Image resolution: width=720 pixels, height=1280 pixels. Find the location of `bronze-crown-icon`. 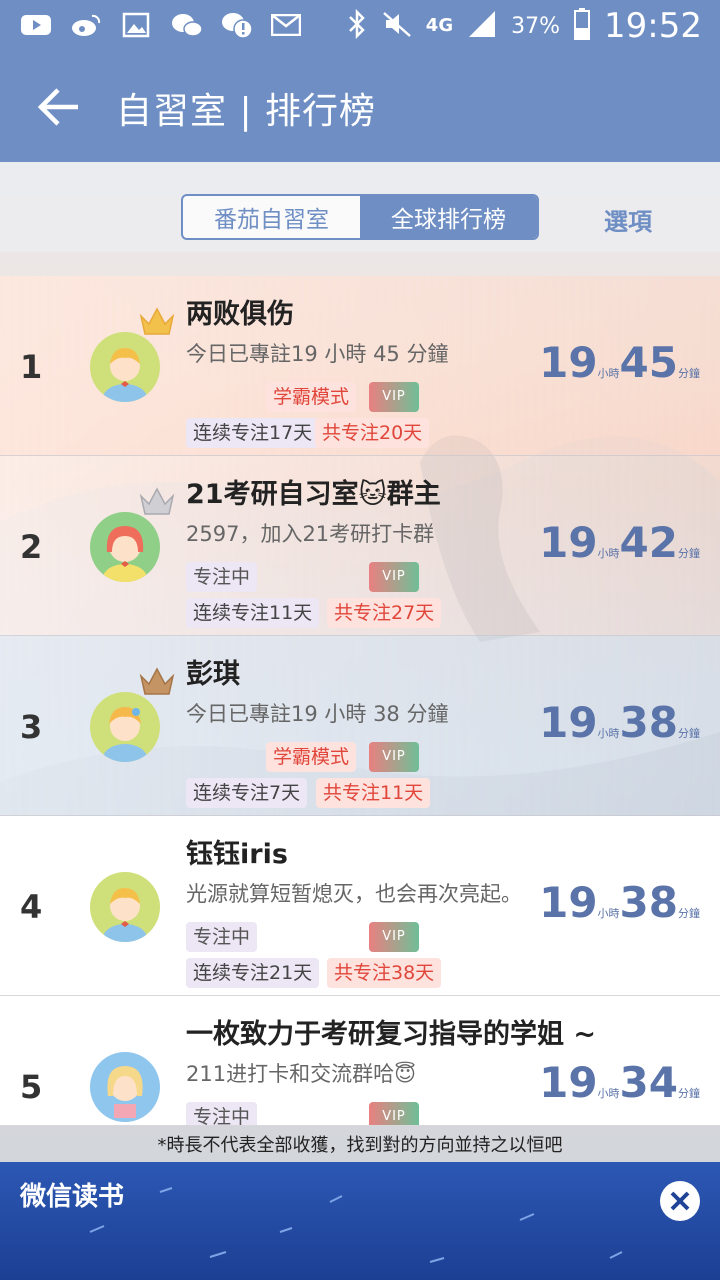

bronze-crown-icon is located at coordinates (157, 683).